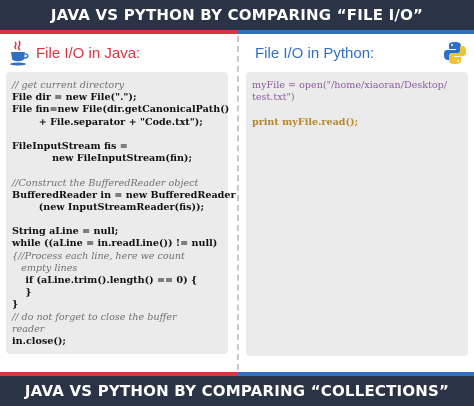 Image resolution: width=474 pixels, height=406 pixels. Describe the element at coordinates (45, 268) in the screenshot. I see `code-line: empty lines` at that location.